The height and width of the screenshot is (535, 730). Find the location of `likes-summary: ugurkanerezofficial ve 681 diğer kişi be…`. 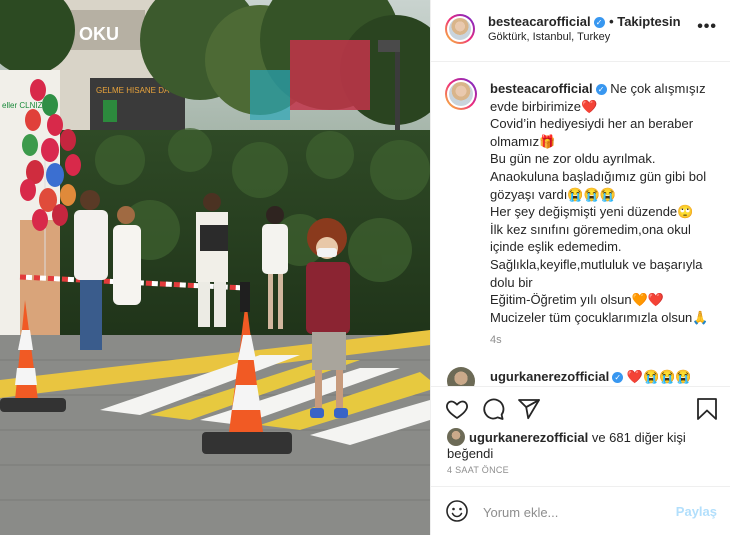

likes-summary: ugurkanerezofficial ve 681 diğer kişi be… is located at coordinates (582, 445).